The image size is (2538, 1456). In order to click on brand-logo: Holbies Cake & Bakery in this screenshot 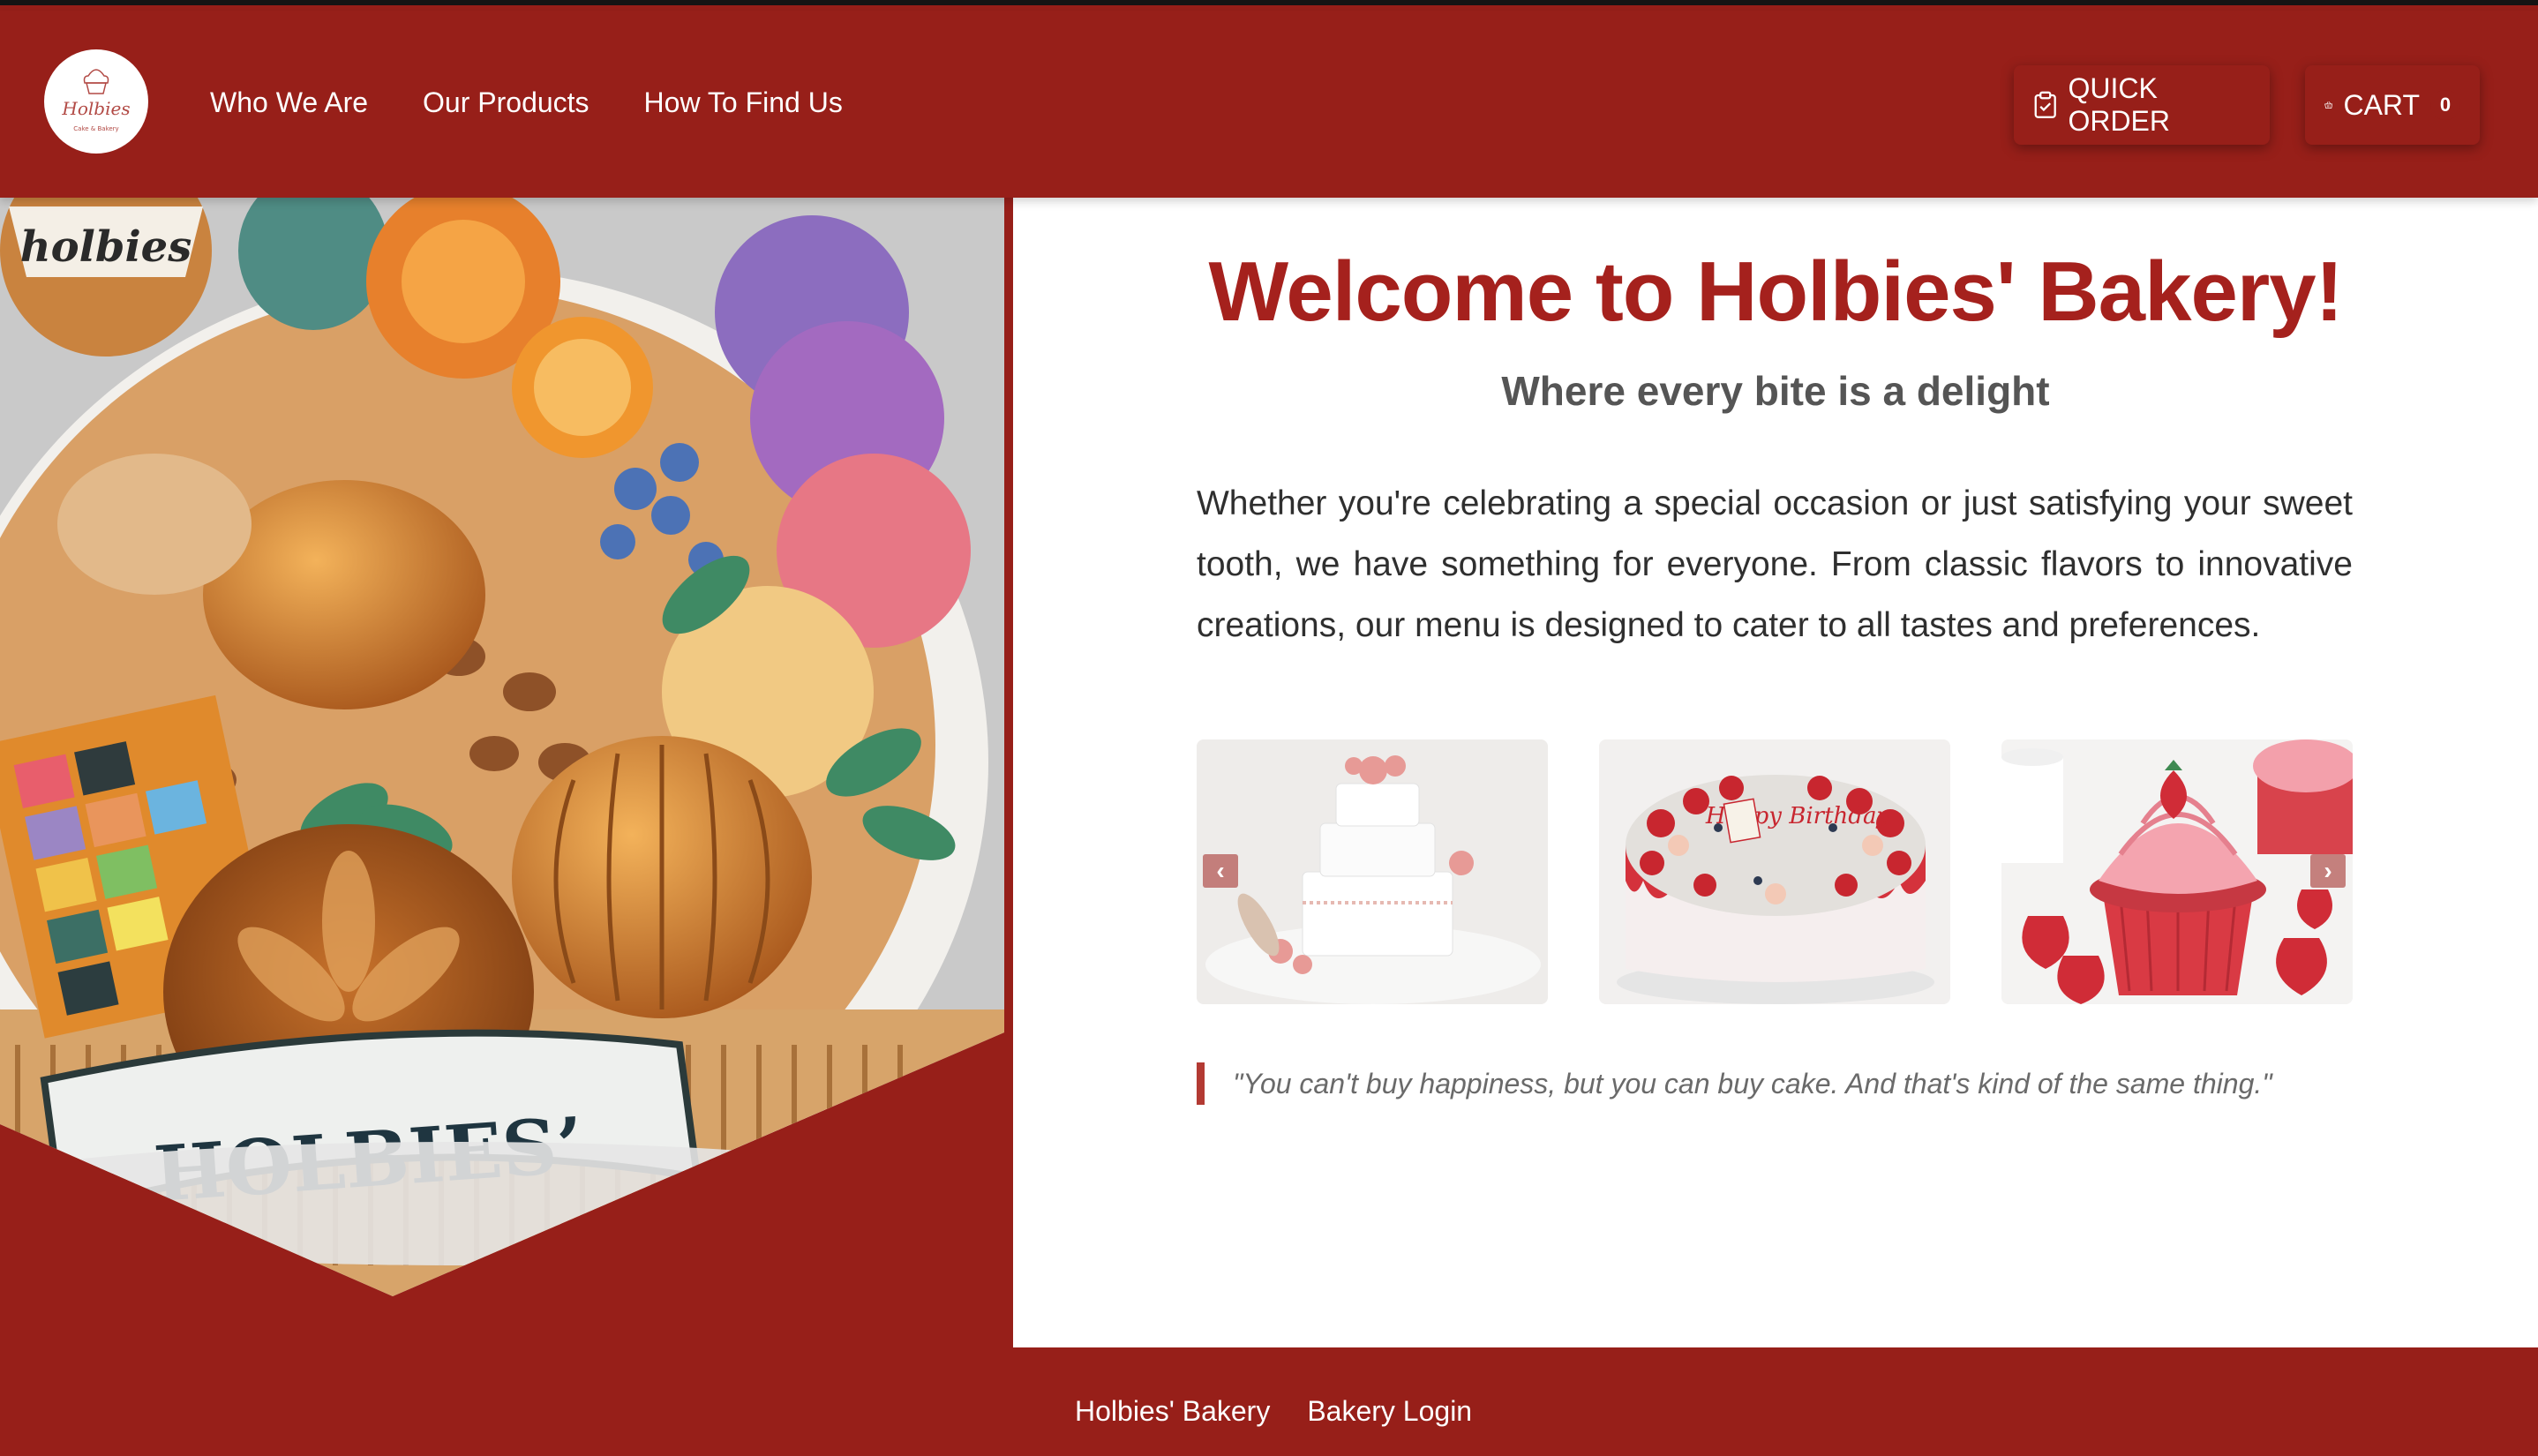, I will do `click(96, 101)`.